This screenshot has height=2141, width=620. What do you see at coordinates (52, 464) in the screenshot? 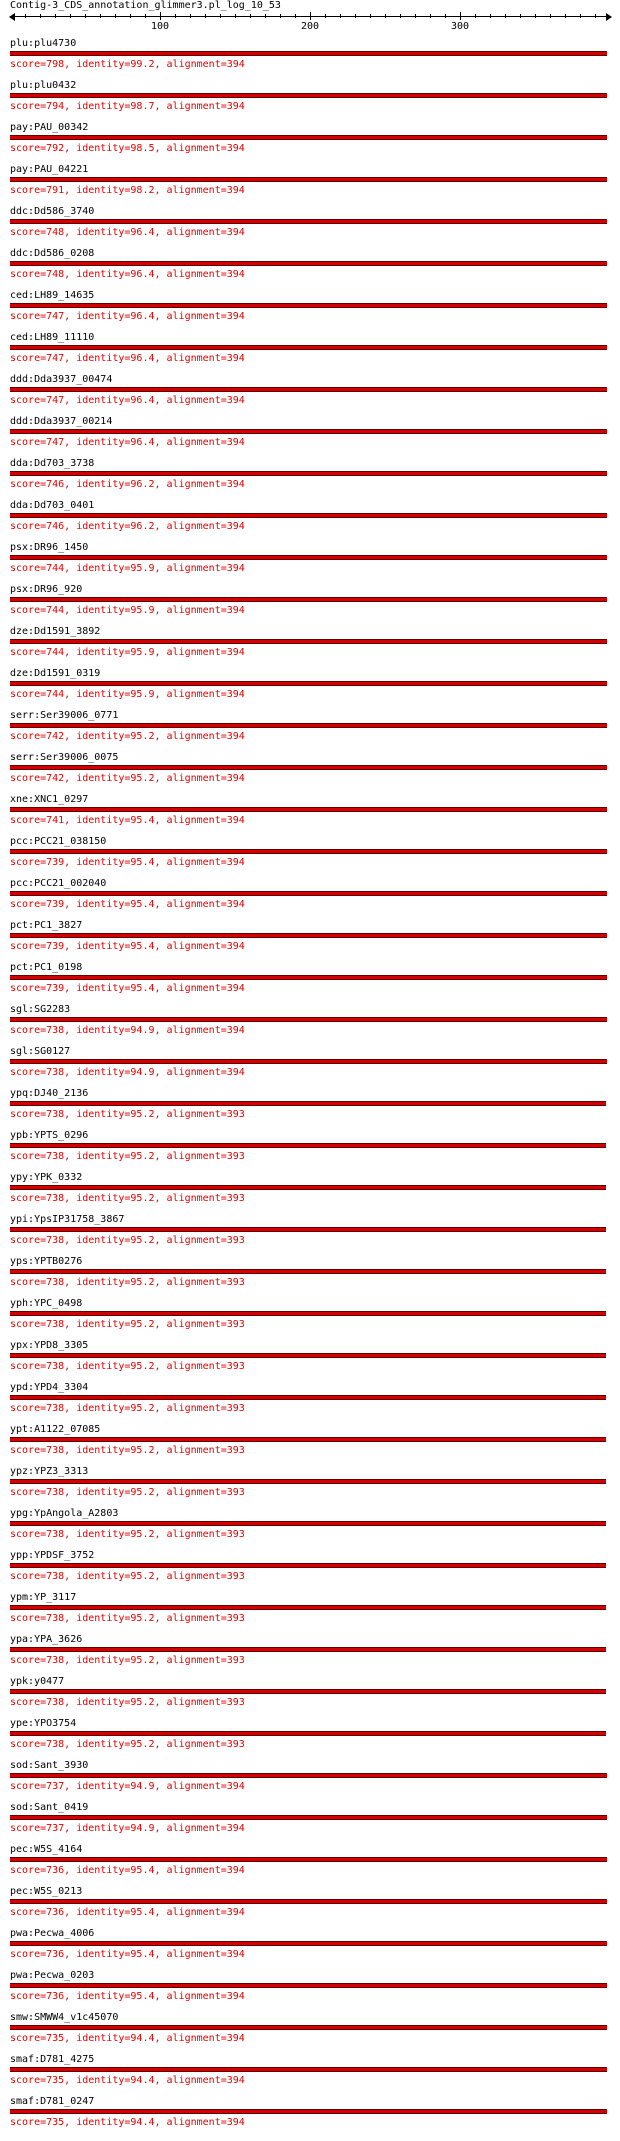
I see `hit-name: dda:Dd703_3738` at bounding box center [52, 464].